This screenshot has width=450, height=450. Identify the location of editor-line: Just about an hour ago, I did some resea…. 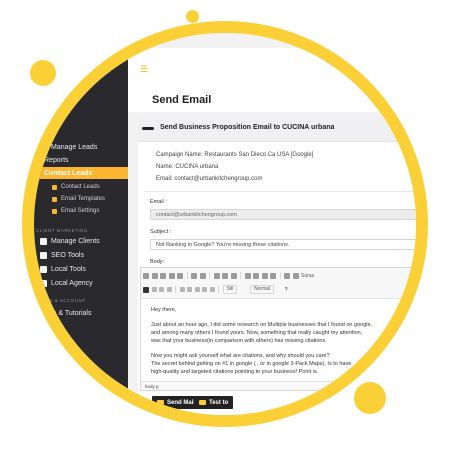
(262, 325).